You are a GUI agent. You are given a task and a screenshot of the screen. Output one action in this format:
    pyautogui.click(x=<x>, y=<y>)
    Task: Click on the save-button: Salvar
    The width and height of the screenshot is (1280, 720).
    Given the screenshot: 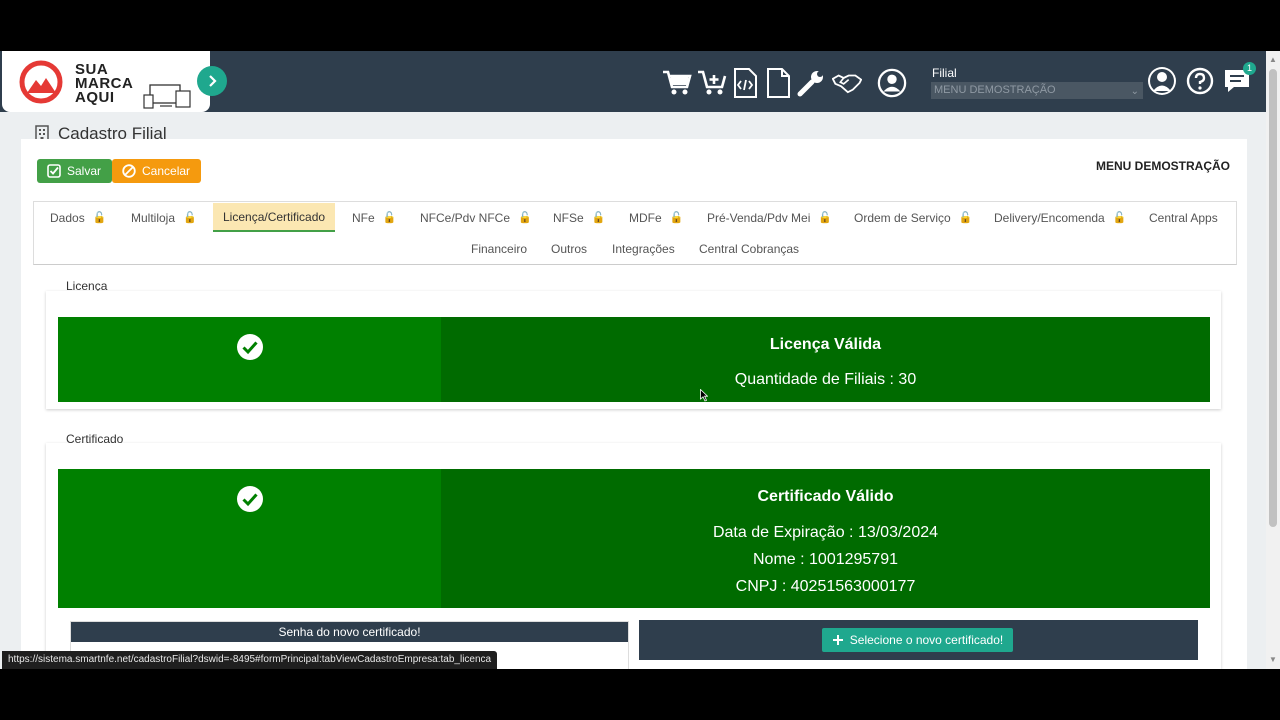 What is the action you would take?
    pyautogui.click(x=74, y=171)
    